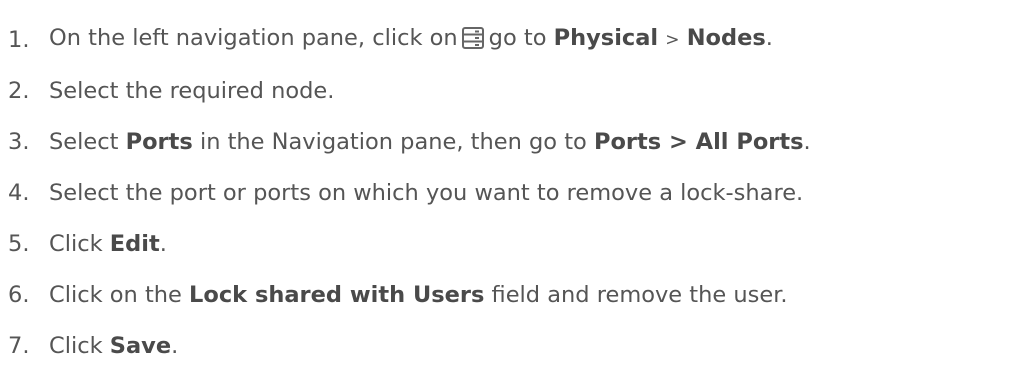 Image resolution: width=1036 pixels, height=376 pixels. I want to click on step-text-part: in the Navigation pane, then go to, so click(393, 141).